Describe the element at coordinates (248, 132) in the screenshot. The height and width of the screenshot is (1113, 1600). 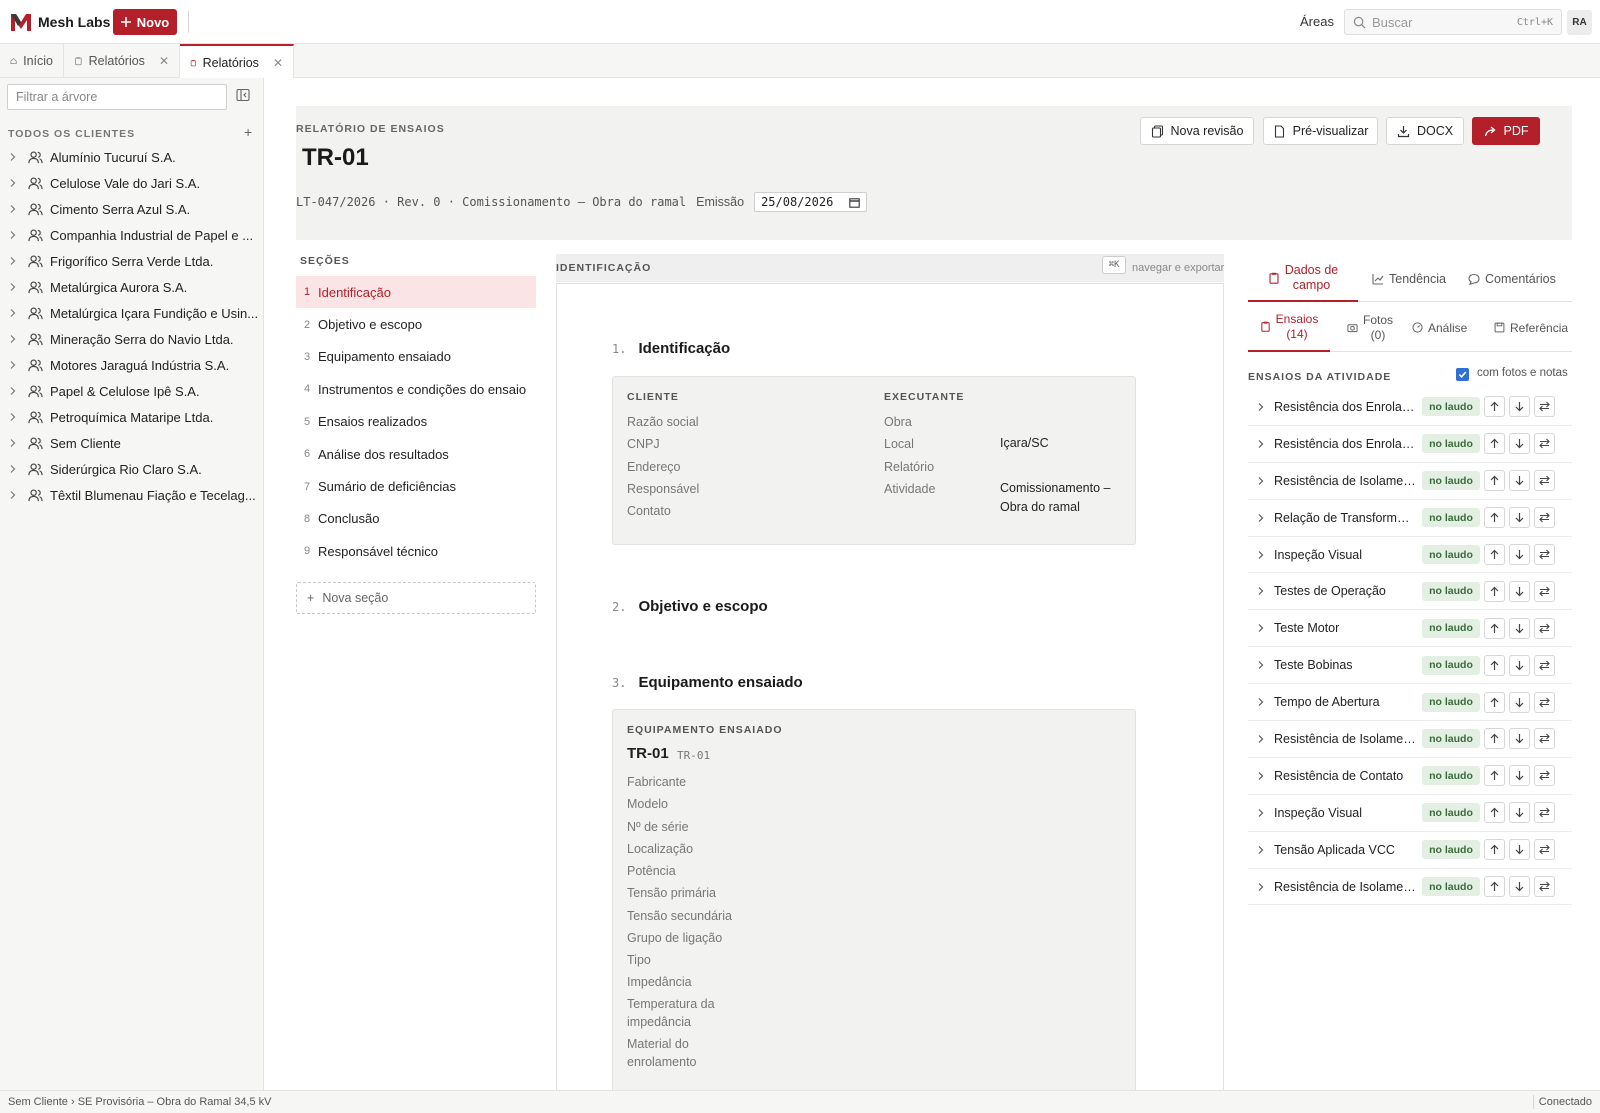
I see `add-client-button: +` at that location.